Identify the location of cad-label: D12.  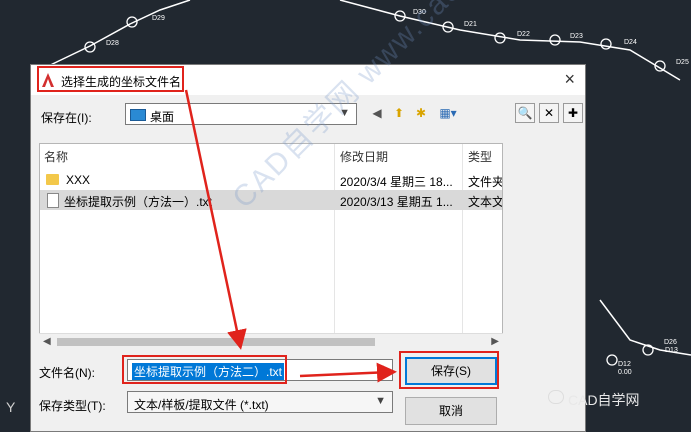
(624, 364).